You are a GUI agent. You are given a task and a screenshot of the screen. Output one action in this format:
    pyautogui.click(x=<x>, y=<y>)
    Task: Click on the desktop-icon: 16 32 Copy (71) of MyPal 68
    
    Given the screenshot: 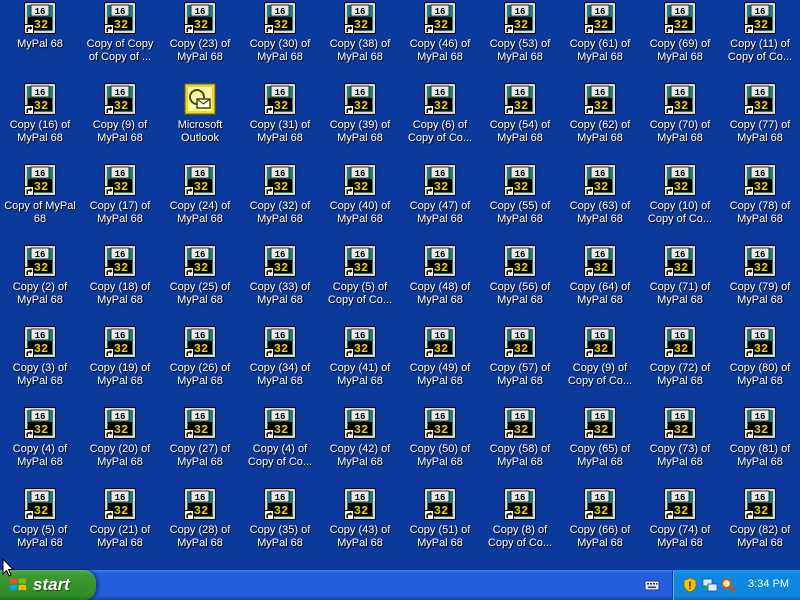 What is the action you would take?
    pyautogui.click(x=680, y=283)
    